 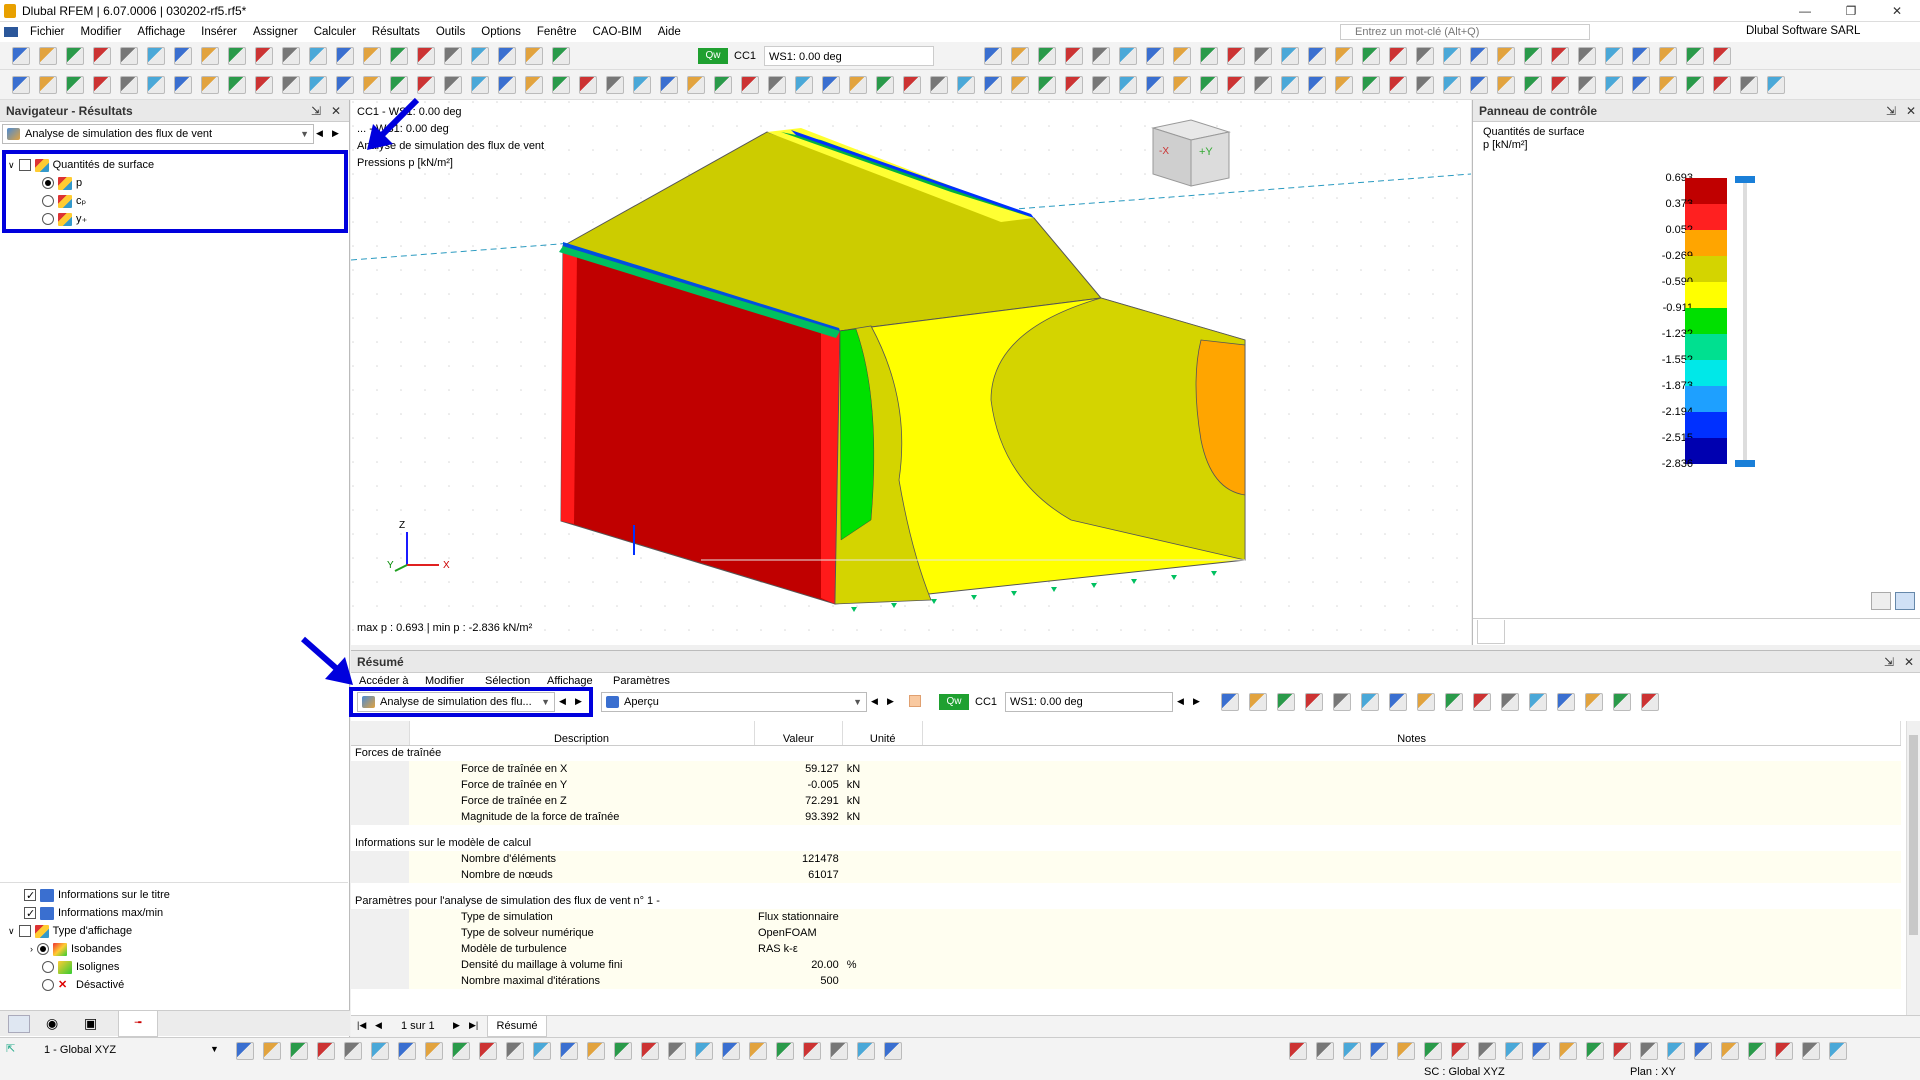 What do you see at coordinates (890, 701) in the screenshot?
I see `next-view-button: ▶` at bounding box center [890, 701].